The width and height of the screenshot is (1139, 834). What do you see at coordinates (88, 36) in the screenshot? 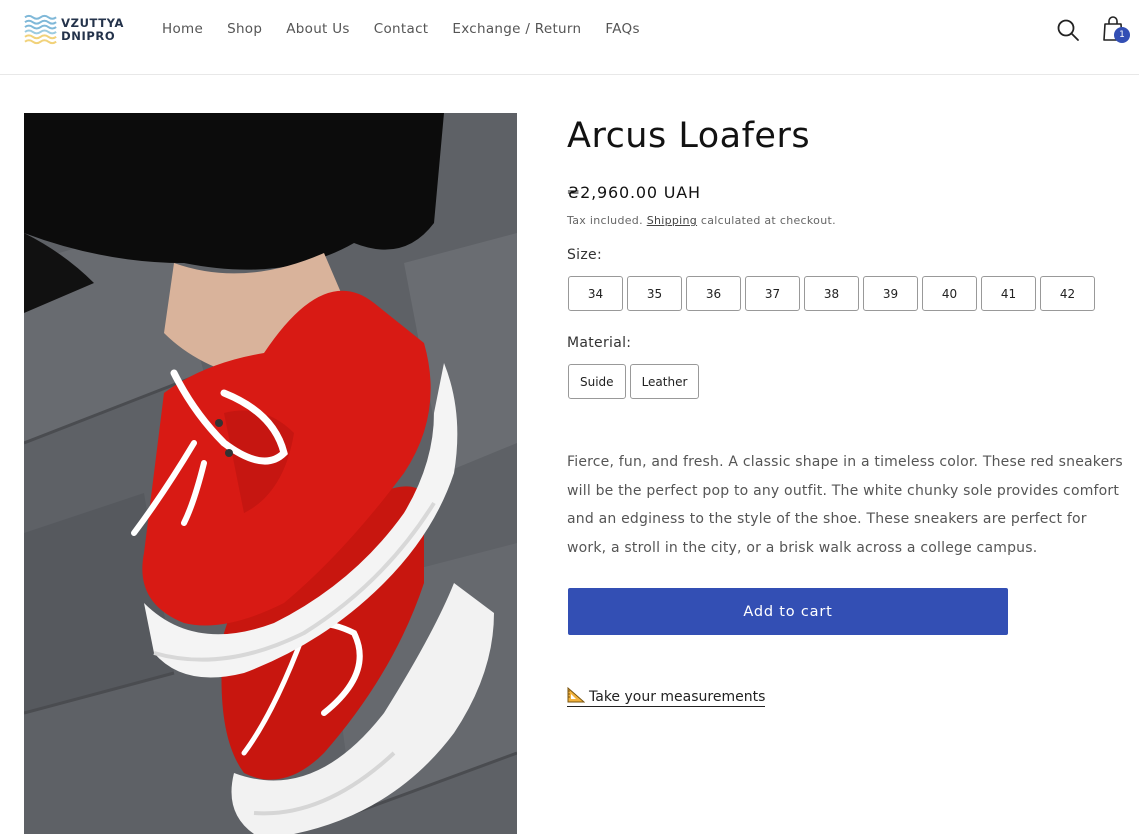
I see `brand-name-line2: DNIPRO` at bounding box center [88, 36].